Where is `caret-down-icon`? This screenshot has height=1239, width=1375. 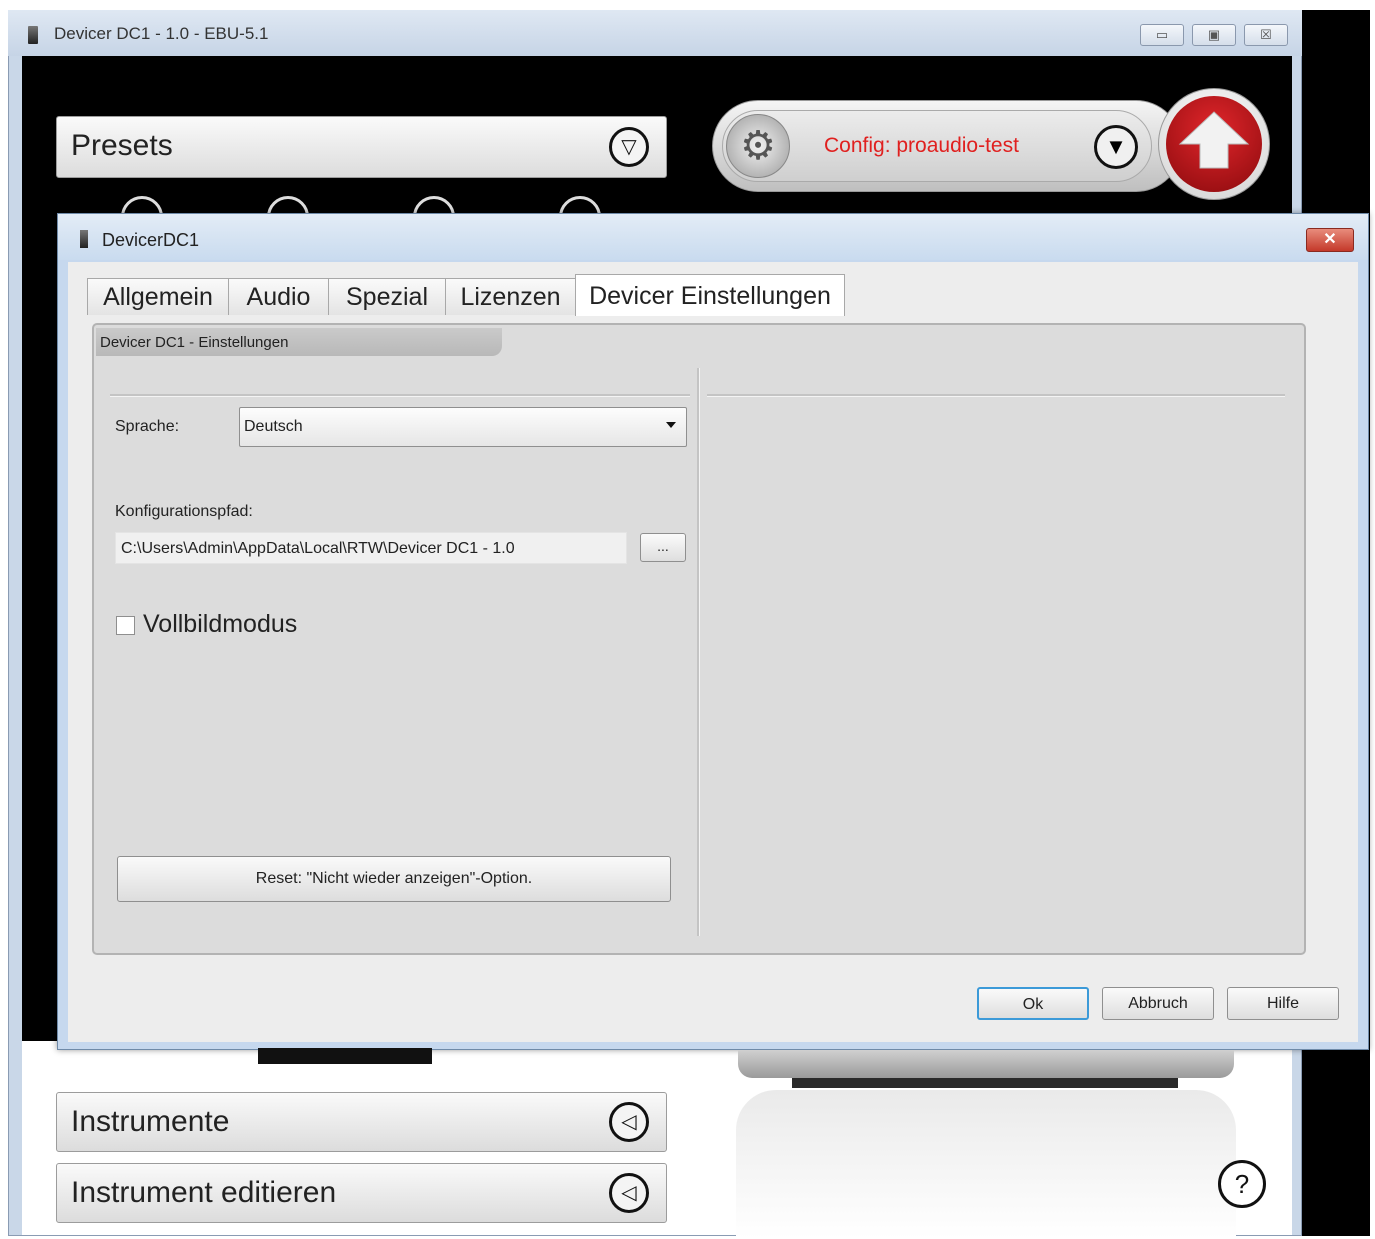
caret-down-icon is located at coordinates (671, 425).